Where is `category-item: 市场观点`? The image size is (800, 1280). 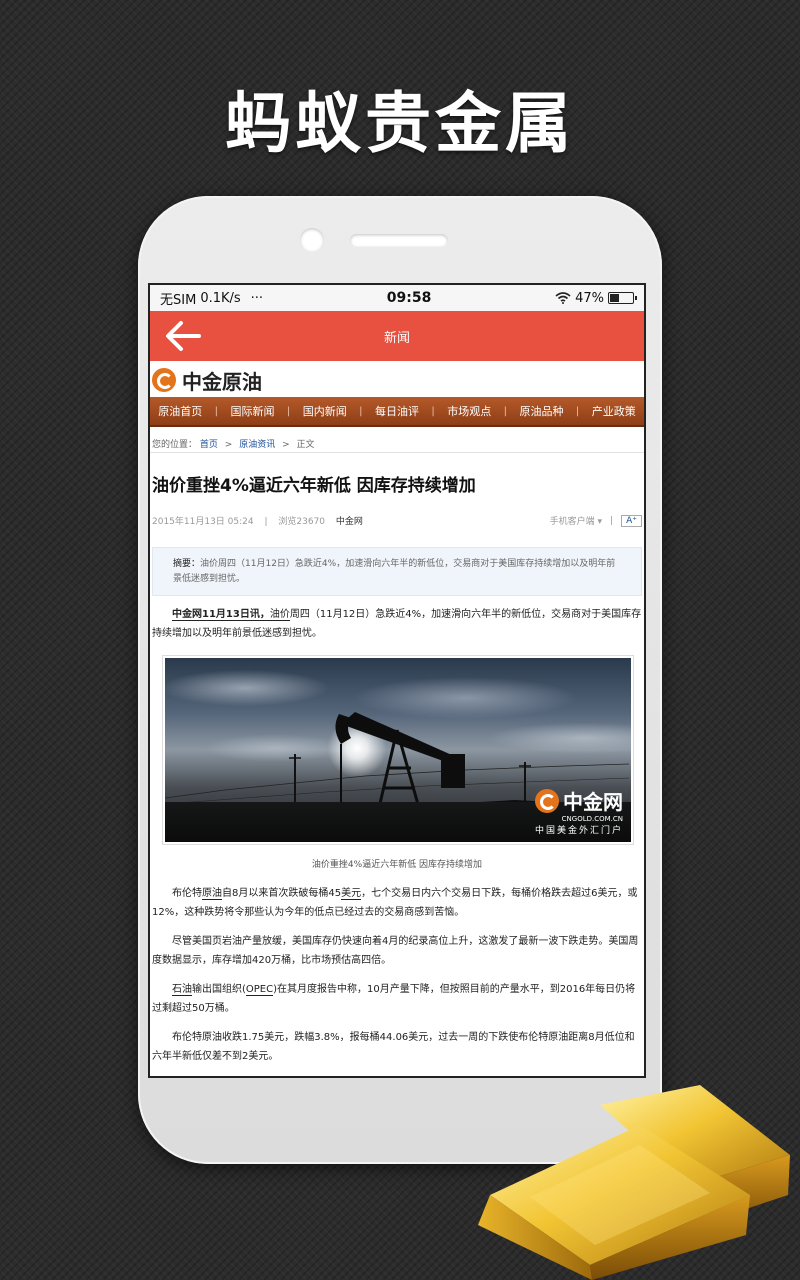 category-item: 市场观点 is located at coordinates (469, 411).